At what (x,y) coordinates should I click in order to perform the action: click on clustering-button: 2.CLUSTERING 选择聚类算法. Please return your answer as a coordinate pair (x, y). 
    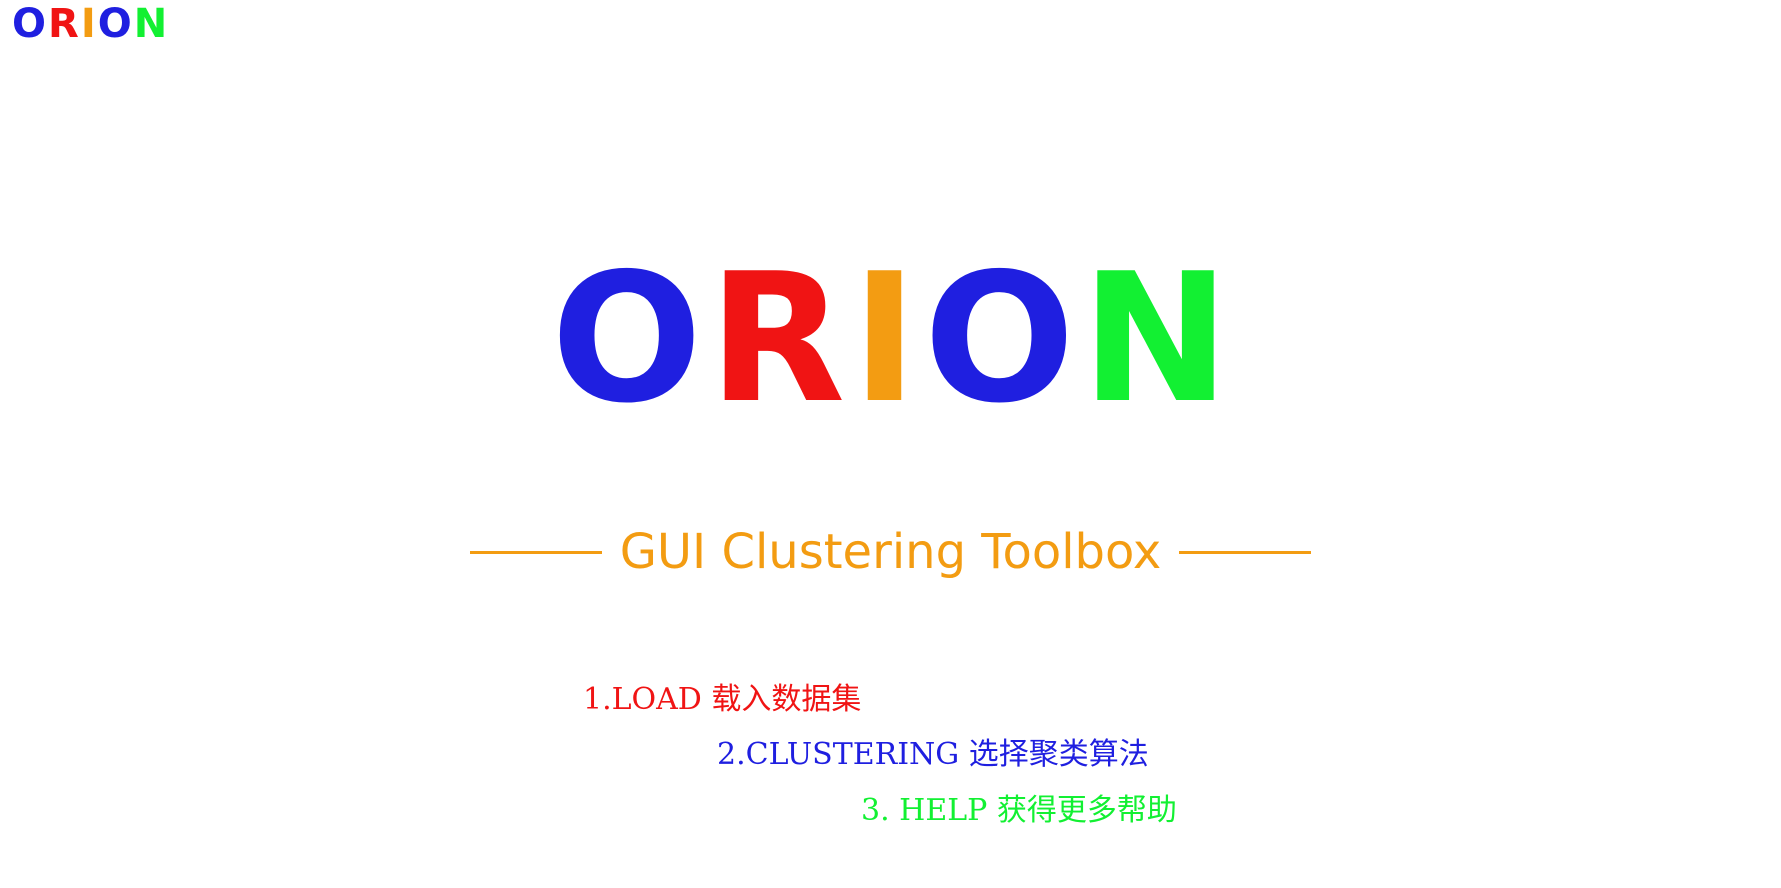
    Looking at the image, I should click on (933, 755).